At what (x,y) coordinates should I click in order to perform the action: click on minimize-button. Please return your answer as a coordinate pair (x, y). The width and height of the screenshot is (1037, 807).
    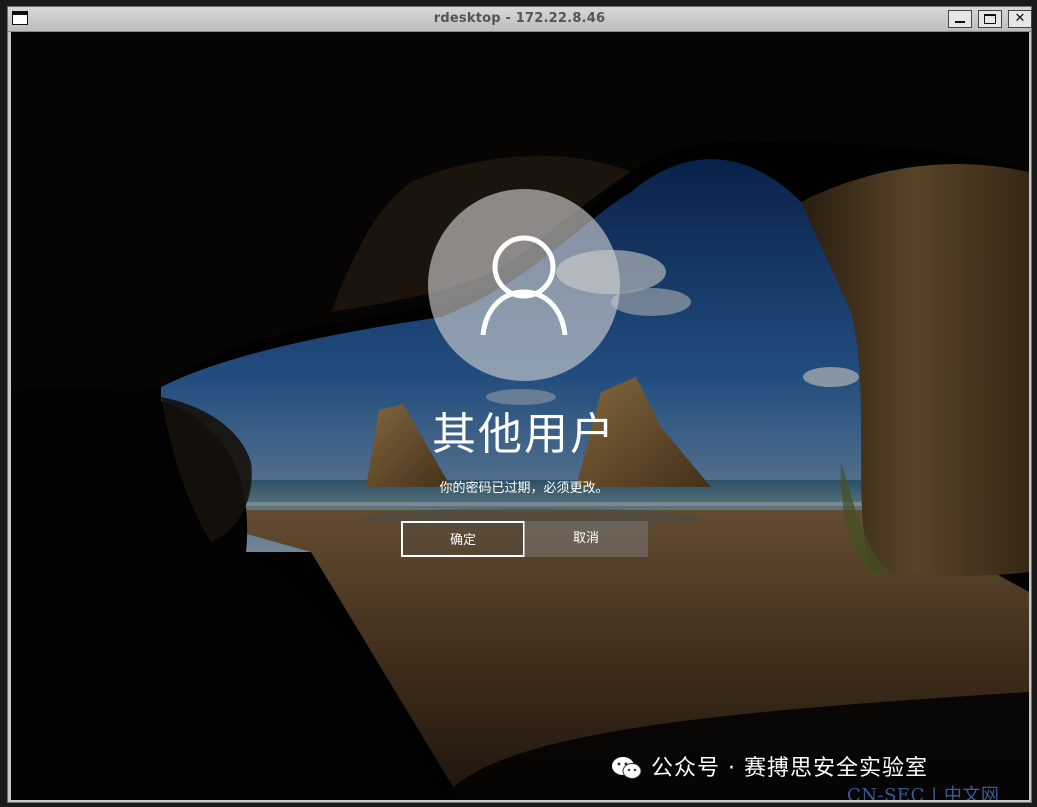
    Looking at the image, I should click on (960, 19).